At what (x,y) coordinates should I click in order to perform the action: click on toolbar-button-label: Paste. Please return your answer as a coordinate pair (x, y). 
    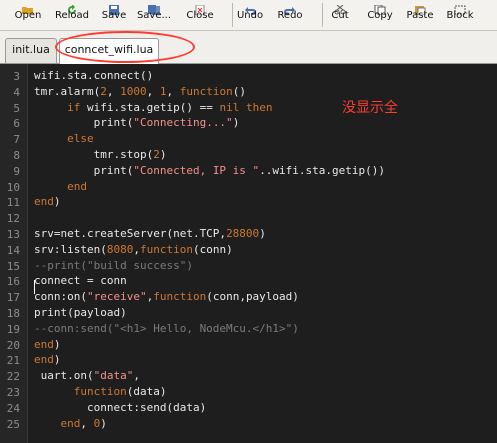
    Looking at the image, I should click on (420, 15).